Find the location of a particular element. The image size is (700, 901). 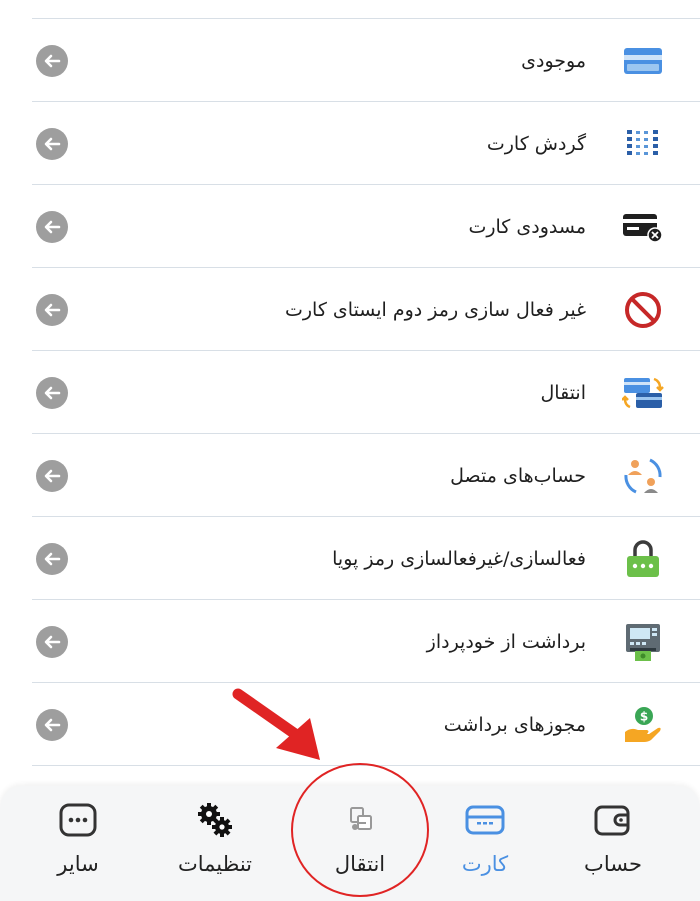

nav-label: تنظیمات is located at coordinates (215, 864).